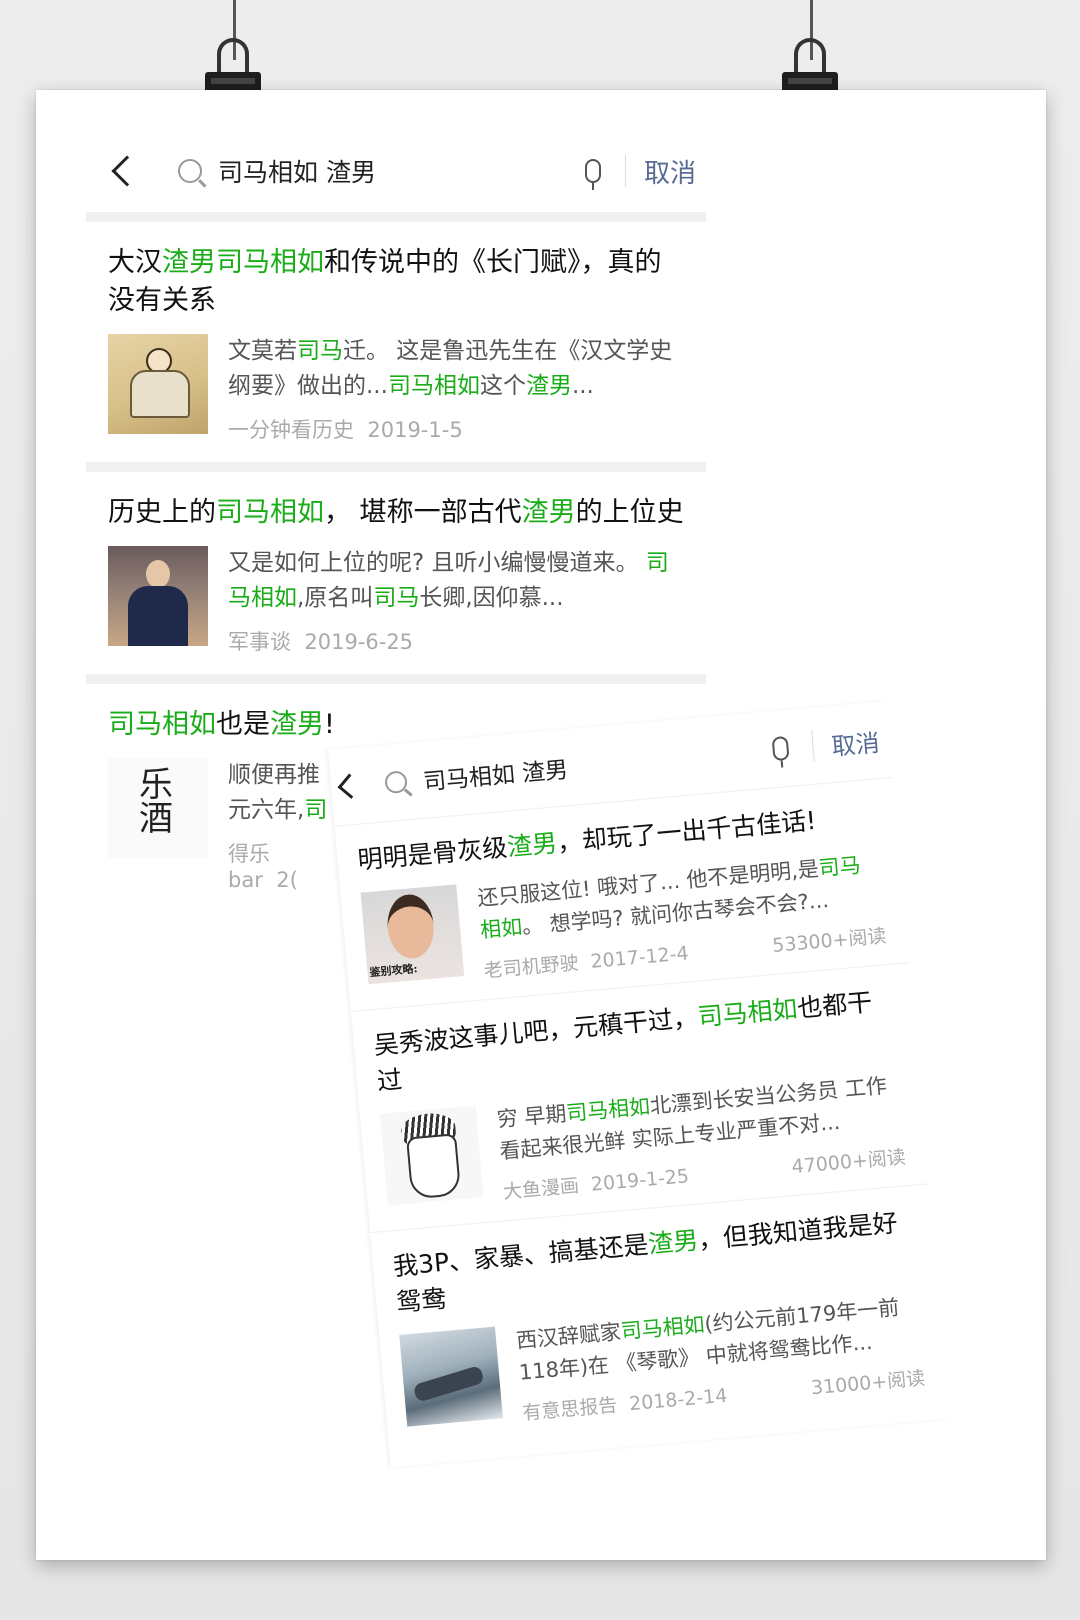  I want to click on text-segment: 大汉, so click(135, 262).